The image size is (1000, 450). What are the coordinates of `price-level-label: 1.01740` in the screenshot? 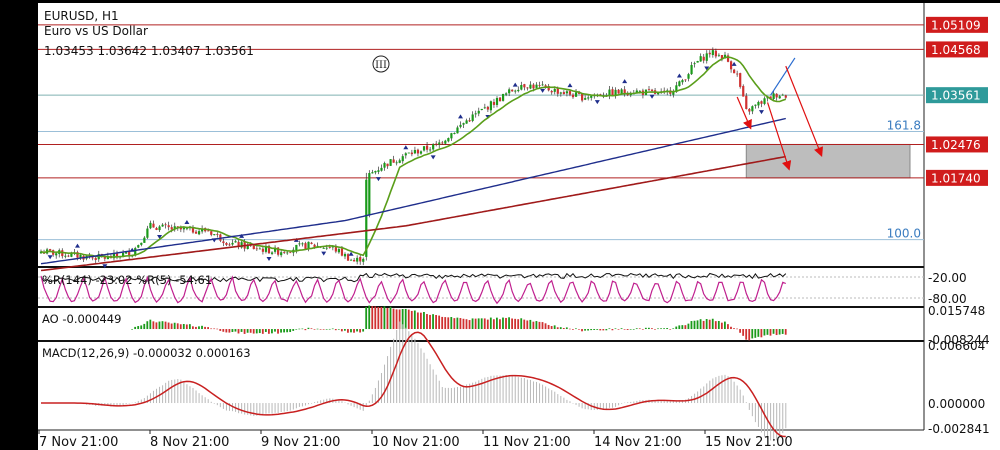 It's located at (956, 178).